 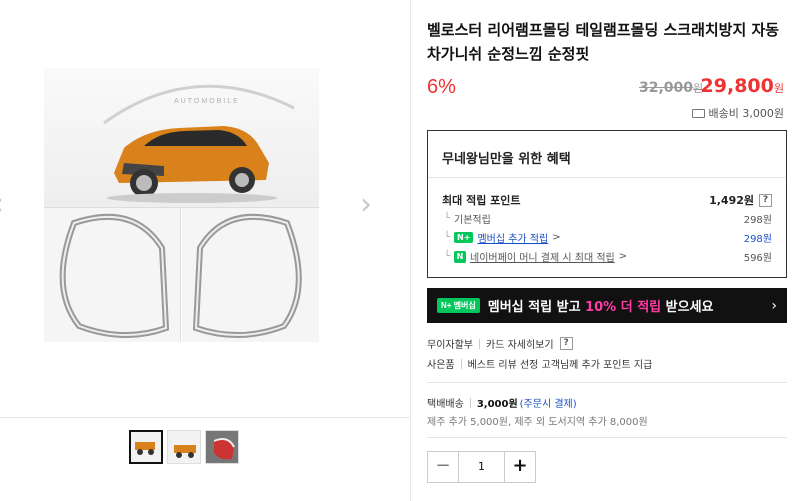 What do you see at coordinates (737, 86) in the screenshot?
I see `sale-price-value: 29,800` at bounding box center [737, 86].